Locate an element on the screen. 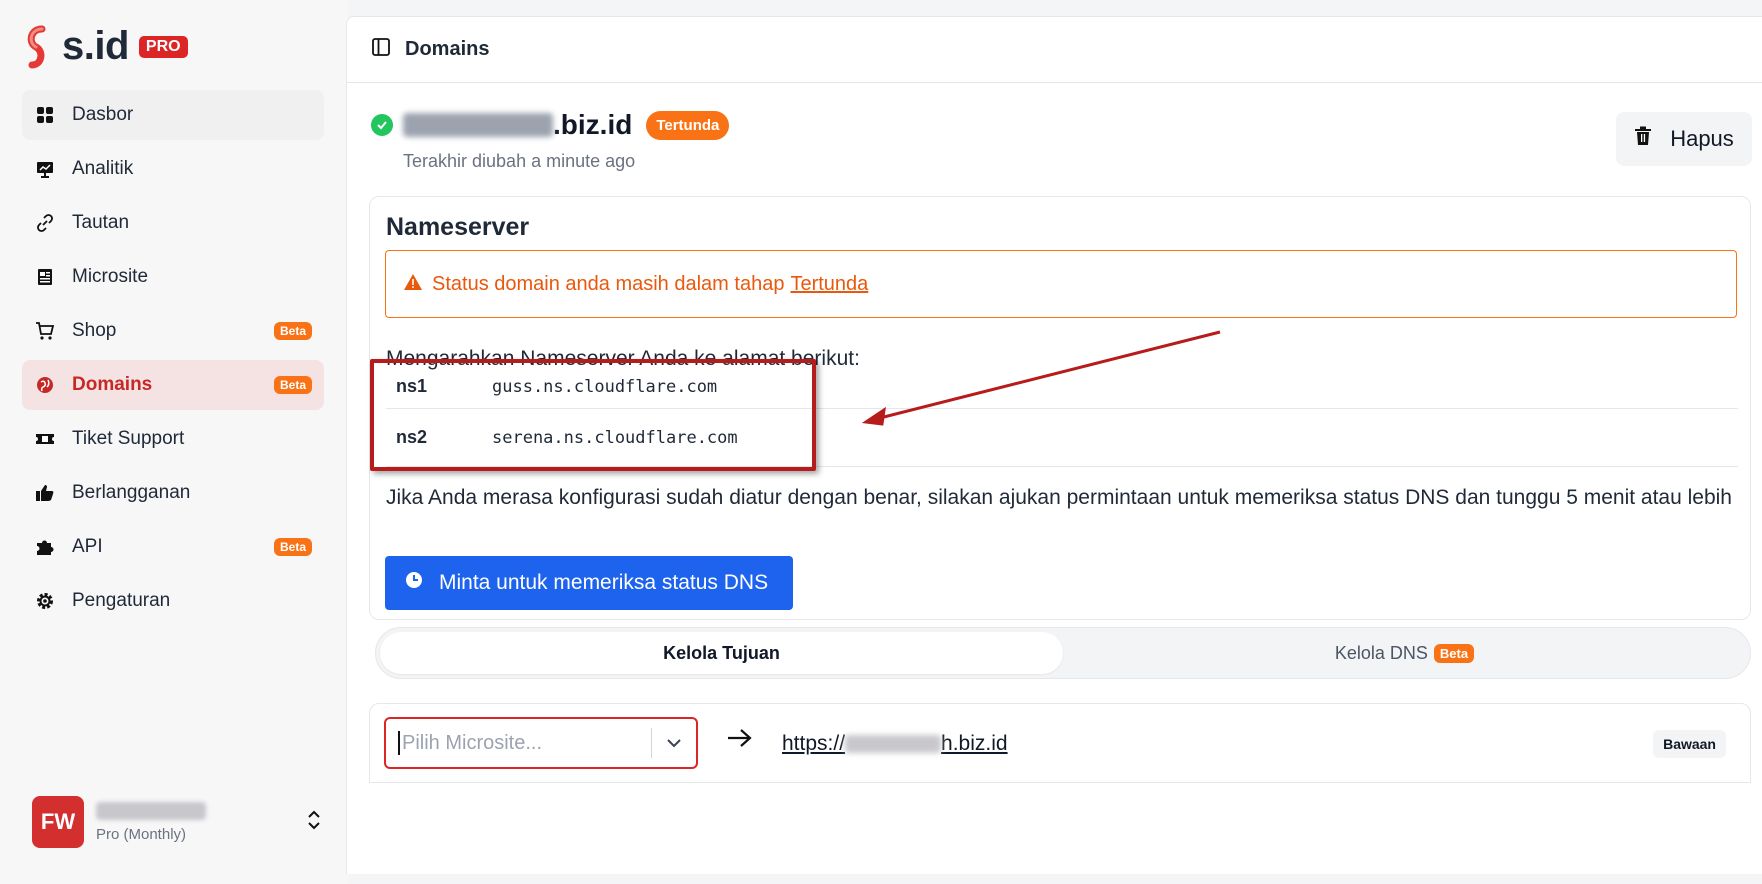 The width and height of the screenshot is (1762, 884). last-updated: Terakhir diubah a minute ago is located at coordinates (519, 161).